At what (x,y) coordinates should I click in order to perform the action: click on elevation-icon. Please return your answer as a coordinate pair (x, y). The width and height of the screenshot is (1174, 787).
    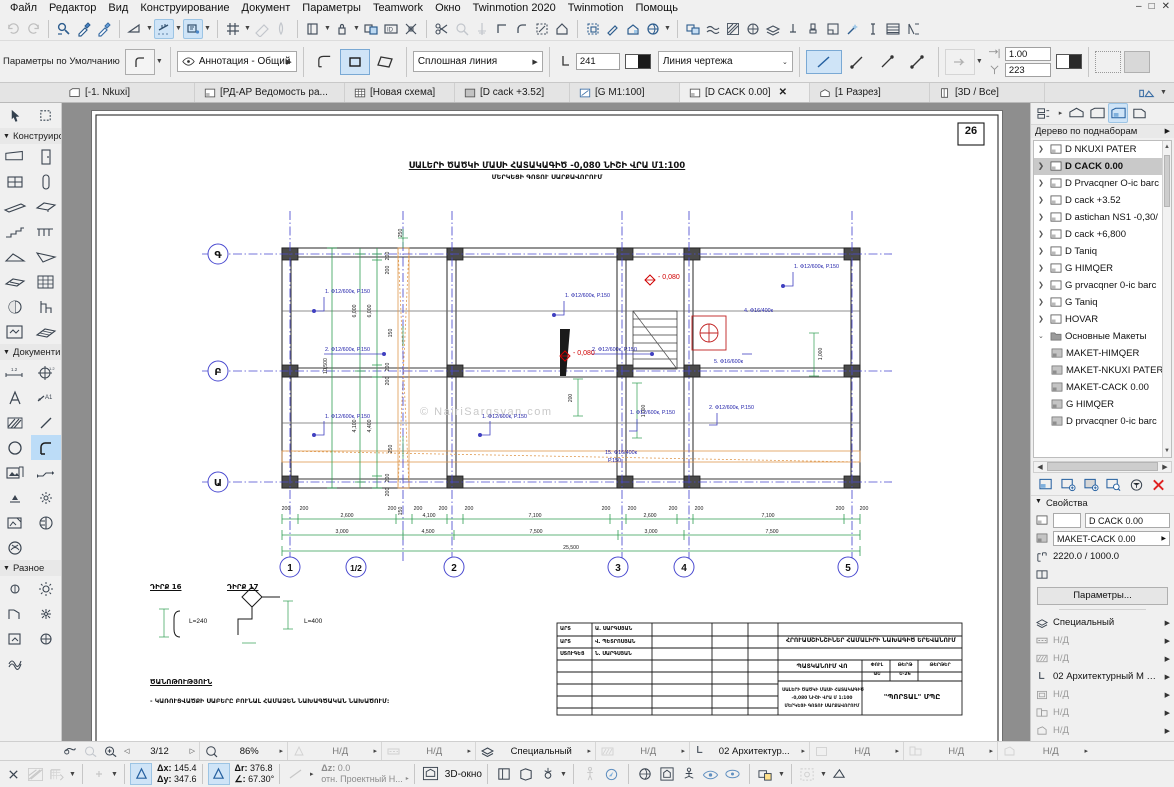
    Looking at the image, I should click on (313, 29).